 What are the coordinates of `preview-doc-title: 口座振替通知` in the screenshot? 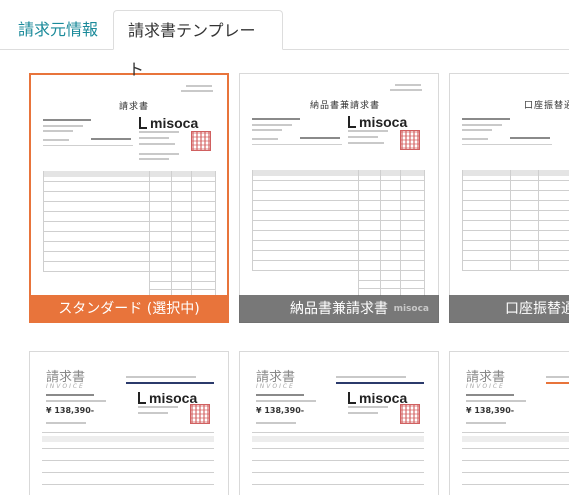 It's located at (546, 106).